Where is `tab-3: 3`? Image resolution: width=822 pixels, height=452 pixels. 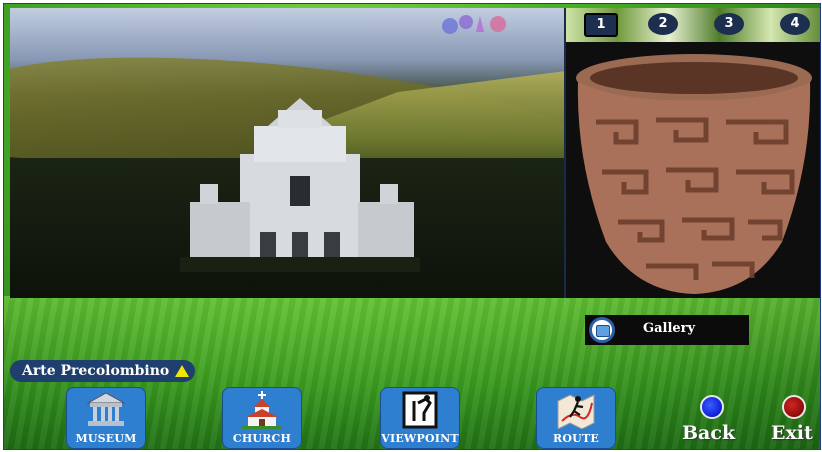
tab-3: 3 is located at coordinates (729, 24).